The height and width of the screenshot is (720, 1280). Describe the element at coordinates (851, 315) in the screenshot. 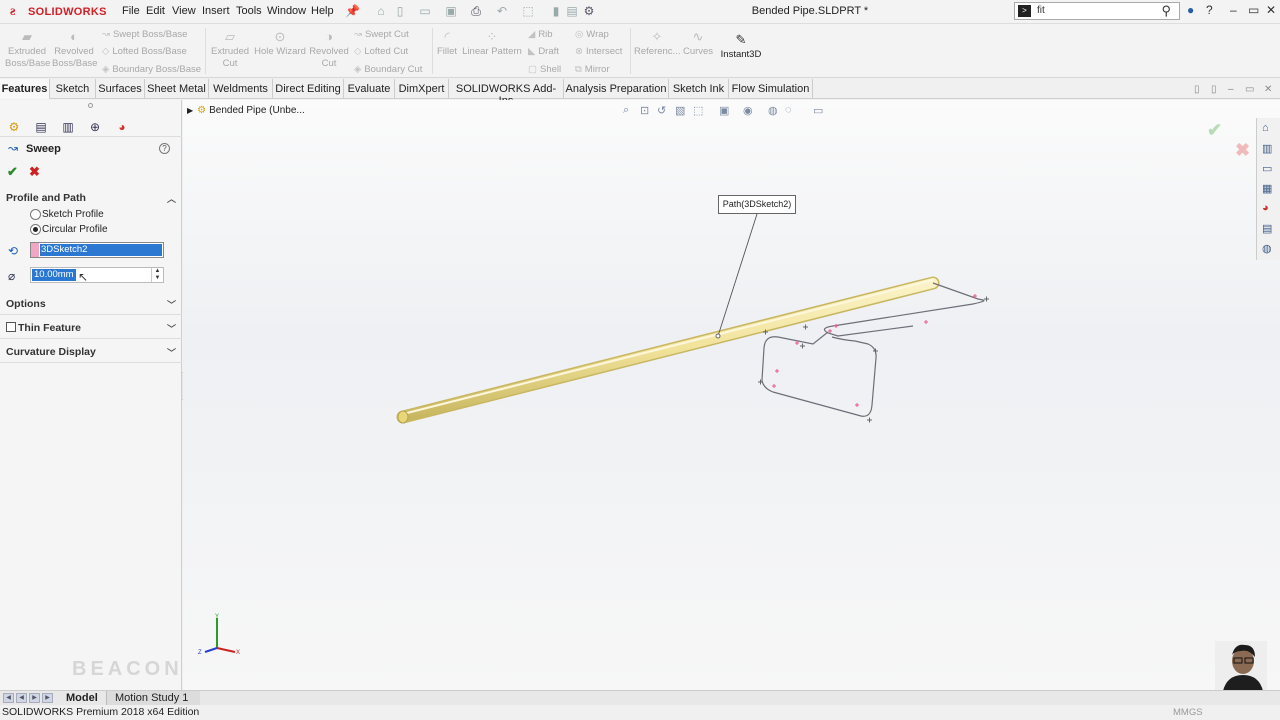

I see `sketch-path-3dsketch2` at that location.